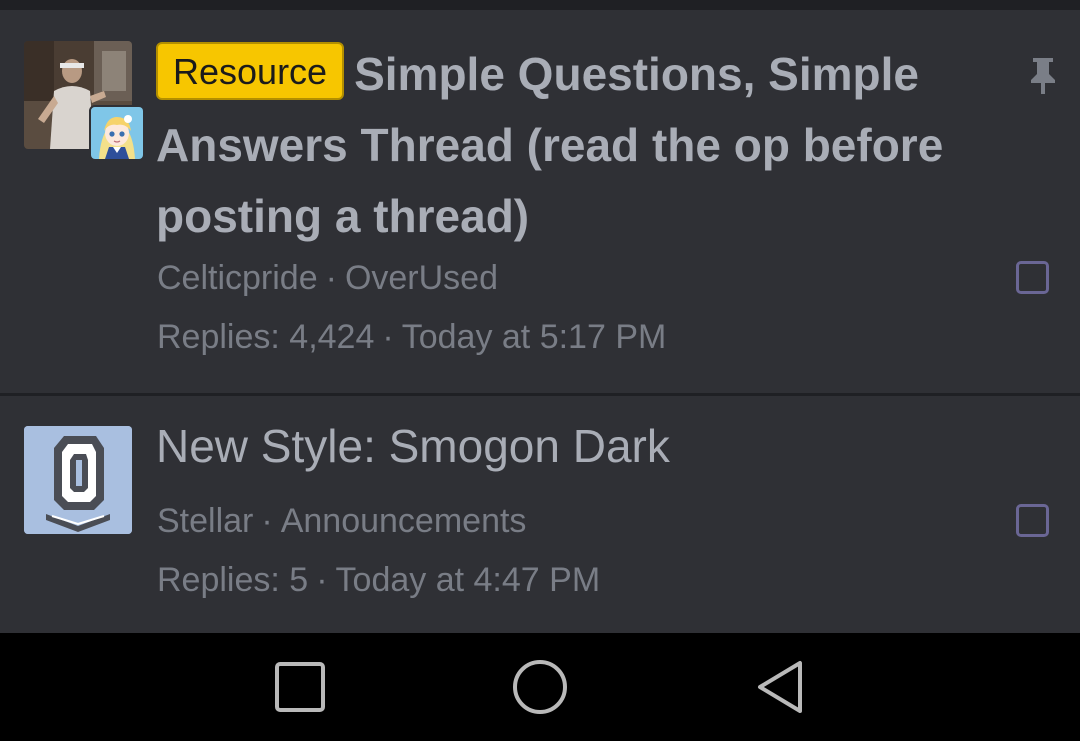  I want to click on last-post-time: Today at 5:17 PM, so click(534, 337).